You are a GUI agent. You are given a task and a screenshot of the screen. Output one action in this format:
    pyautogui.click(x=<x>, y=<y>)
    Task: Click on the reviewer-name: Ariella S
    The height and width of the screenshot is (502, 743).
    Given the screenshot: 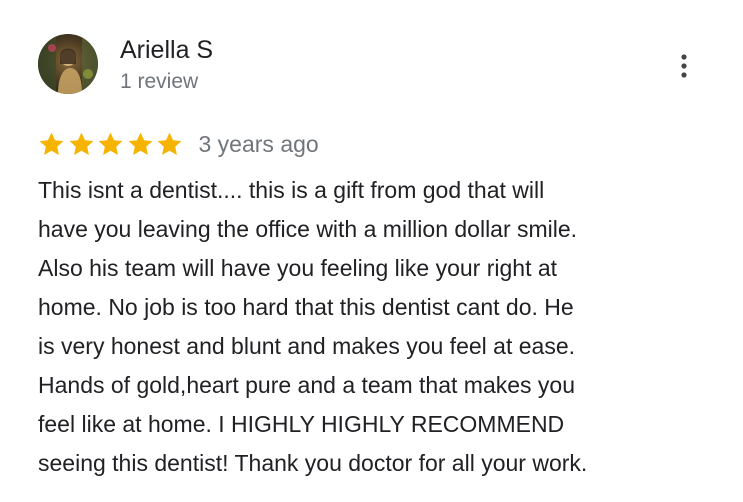 What is the action you would take?
    pyautogui.click(x=166, y=50)
    